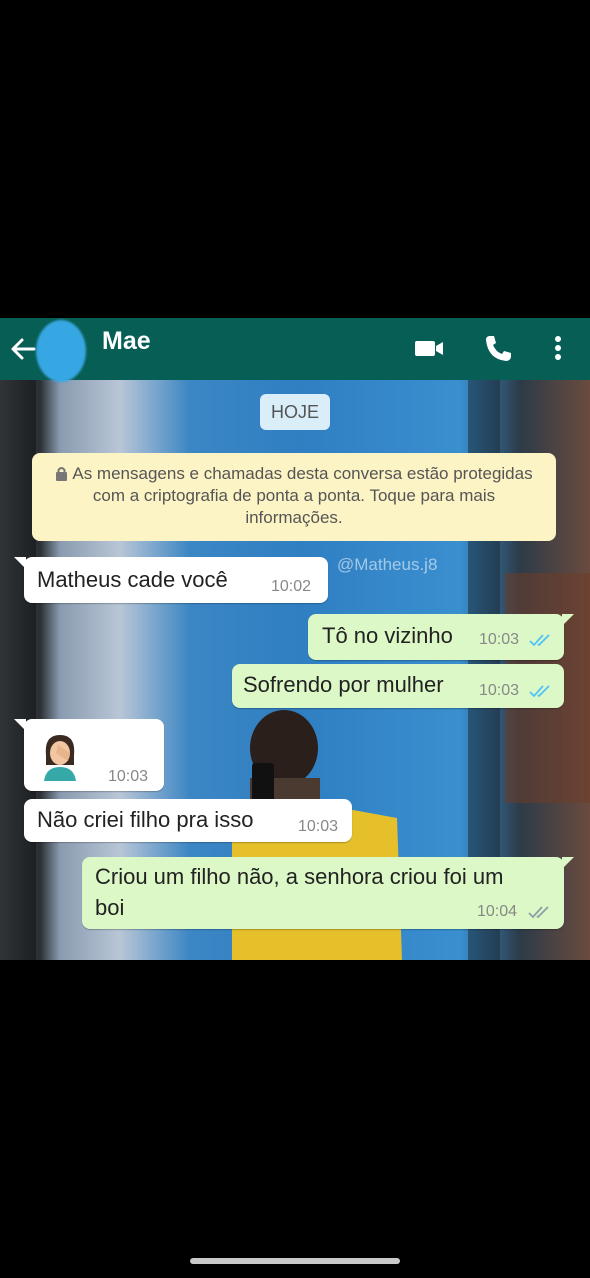 The width and height of the screenshot is (590, 1278). I want to click on message-incoming-emoji: 10:03, so click(89, 755).